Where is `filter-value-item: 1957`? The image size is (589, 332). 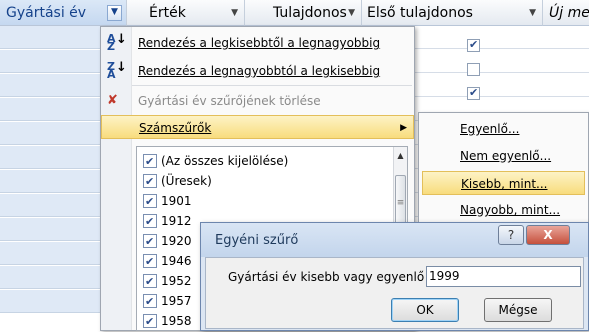
filter-value-item: 1957 is located at coordinates (166, 301).